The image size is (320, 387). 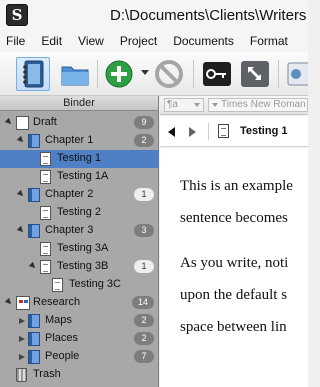 What do you see at coordinates (234, 263) in the screenshot?
I see `editor-line: As you write, noti` at bounding box center [234, 263].